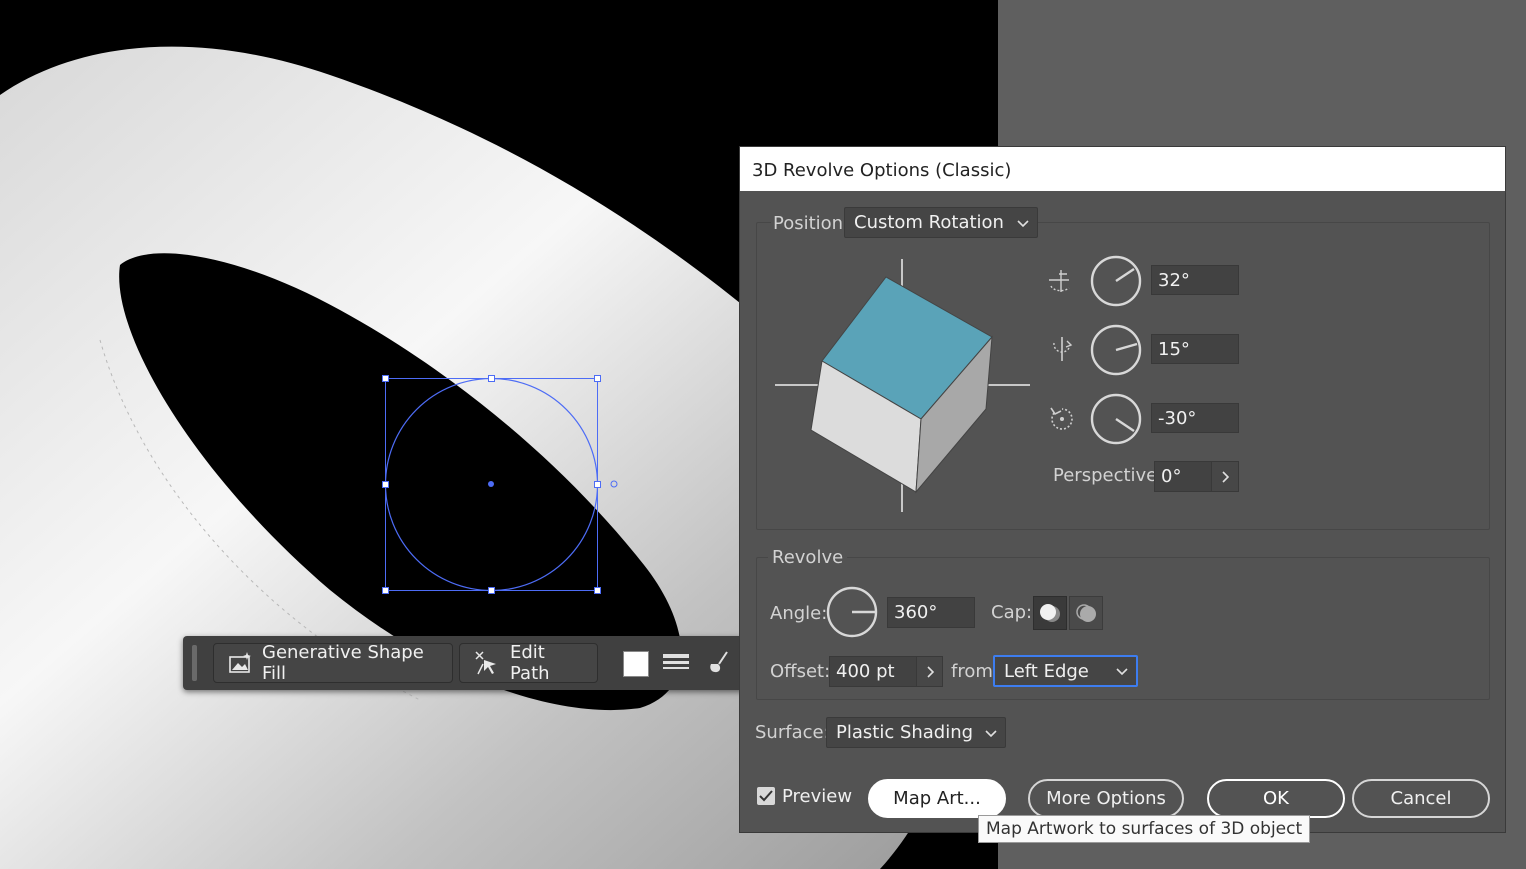 The width and height of the screenshot is (1526, 869). Describe the element at coordinates (194, 663) in the screenshot. I see `drag-handle` at that location.